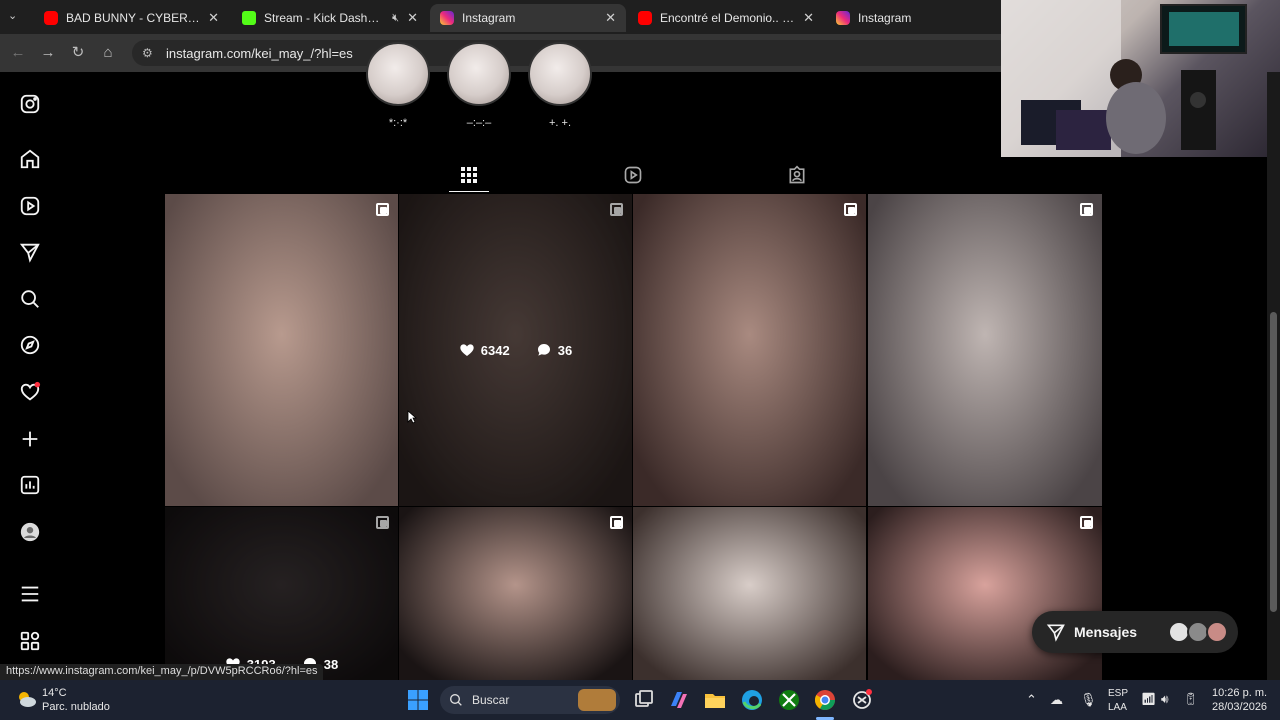  What do you see at coordinates (554, 350) in the screenshot?
I see `comments-stat: 36` at bounding box center [554, 350].